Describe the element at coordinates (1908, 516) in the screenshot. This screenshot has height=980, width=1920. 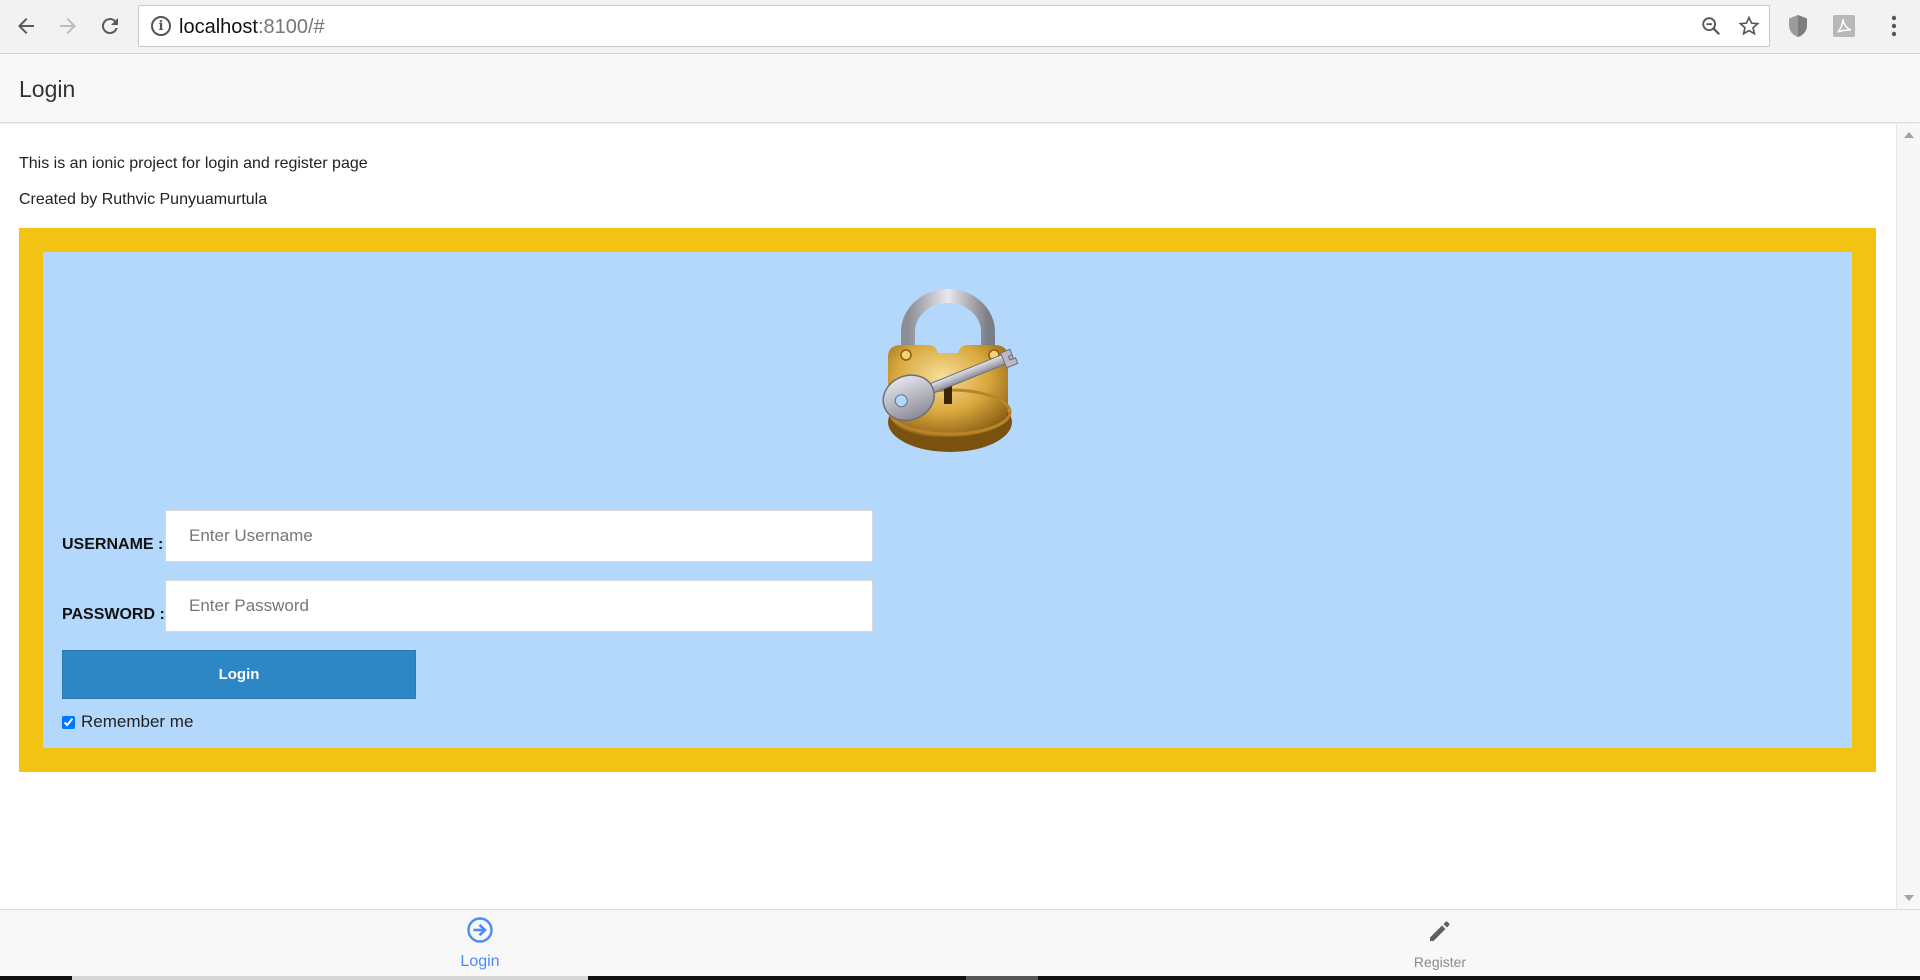
I see `vertical-scrollbar` at that location.